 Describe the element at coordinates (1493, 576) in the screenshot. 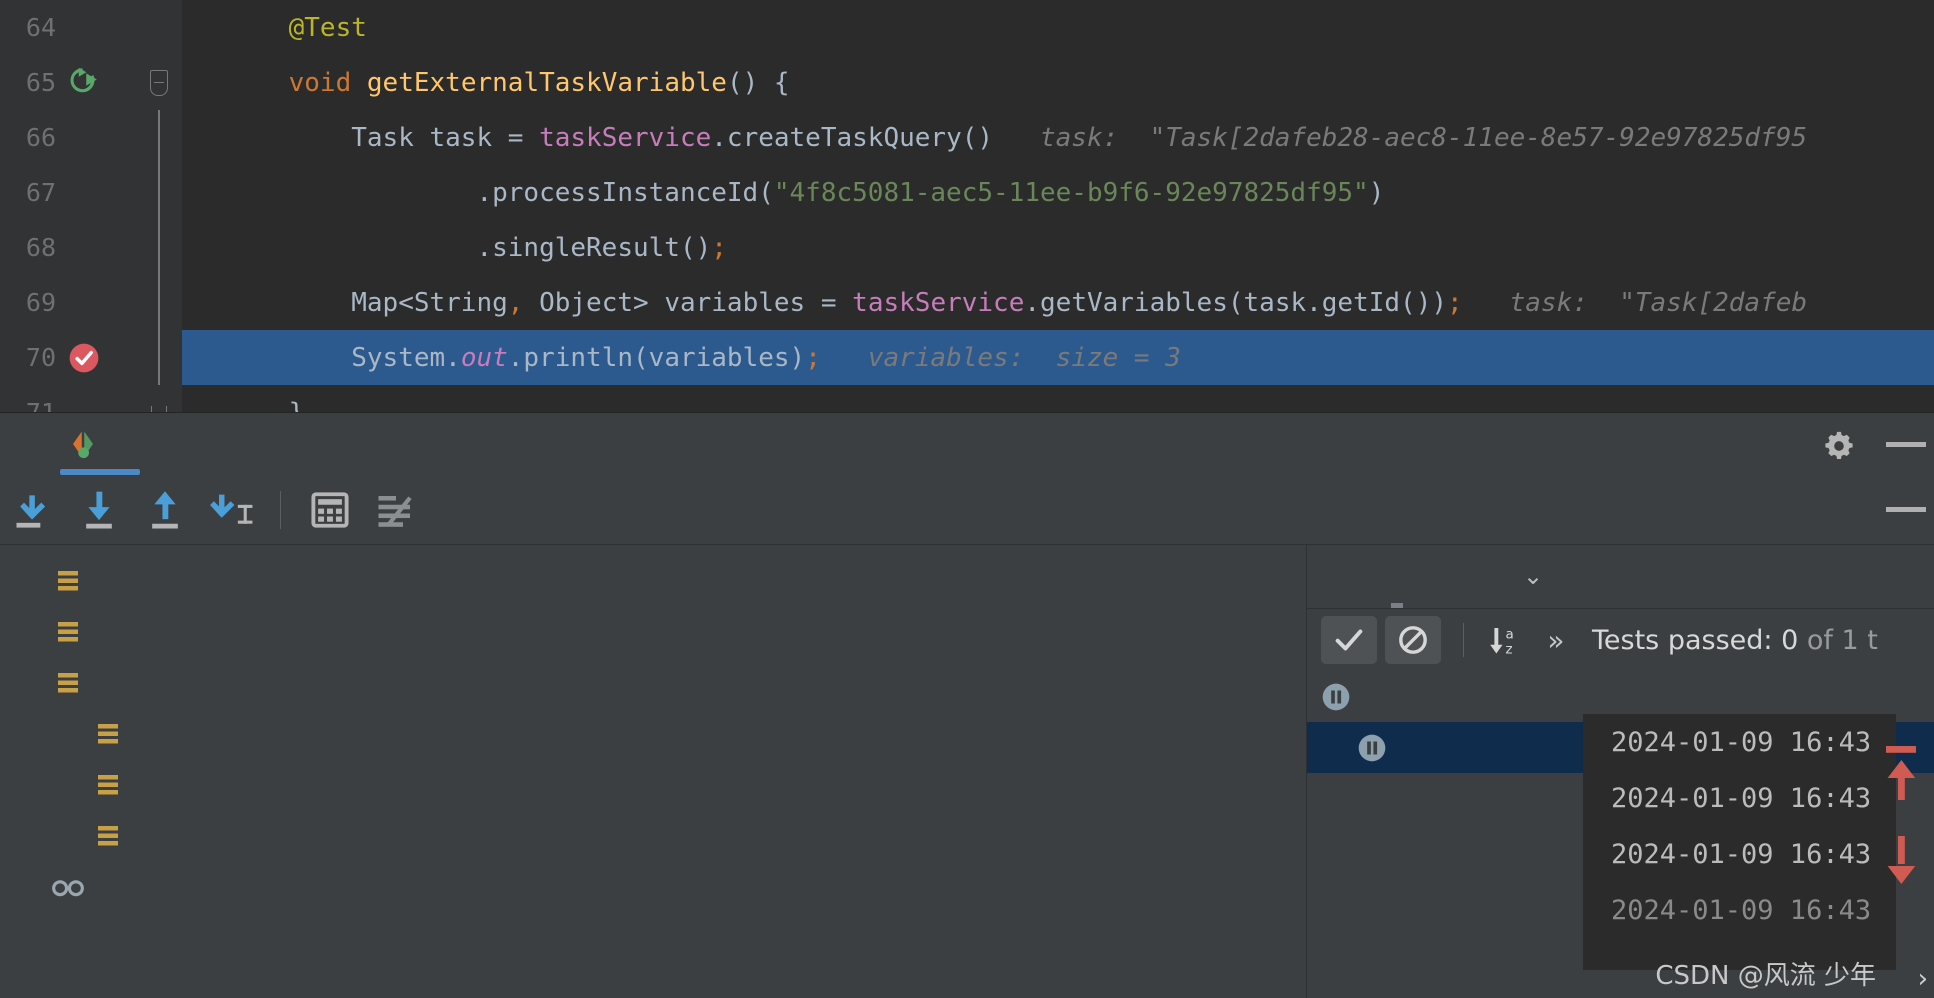

I see `debug-tab-ove` at that location.